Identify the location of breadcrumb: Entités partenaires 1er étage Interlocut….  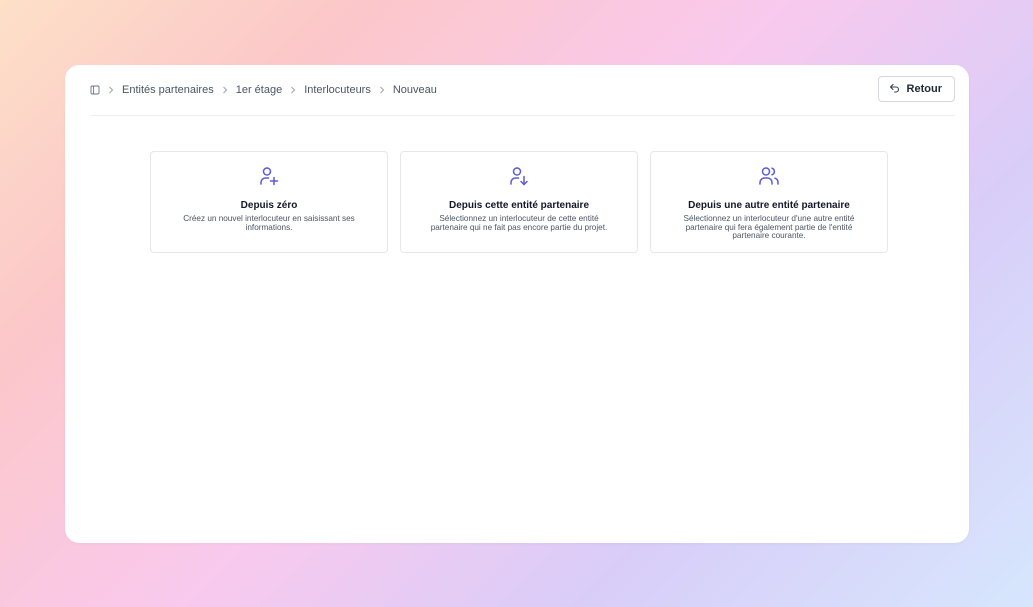
(263, 90).